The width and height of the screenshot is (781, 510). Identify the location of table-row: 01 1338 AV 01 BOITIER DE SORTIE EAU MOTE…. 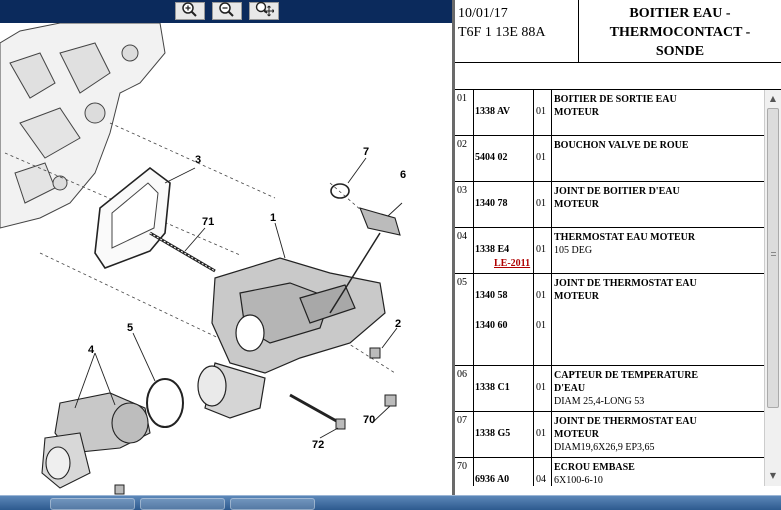
(609, 113).